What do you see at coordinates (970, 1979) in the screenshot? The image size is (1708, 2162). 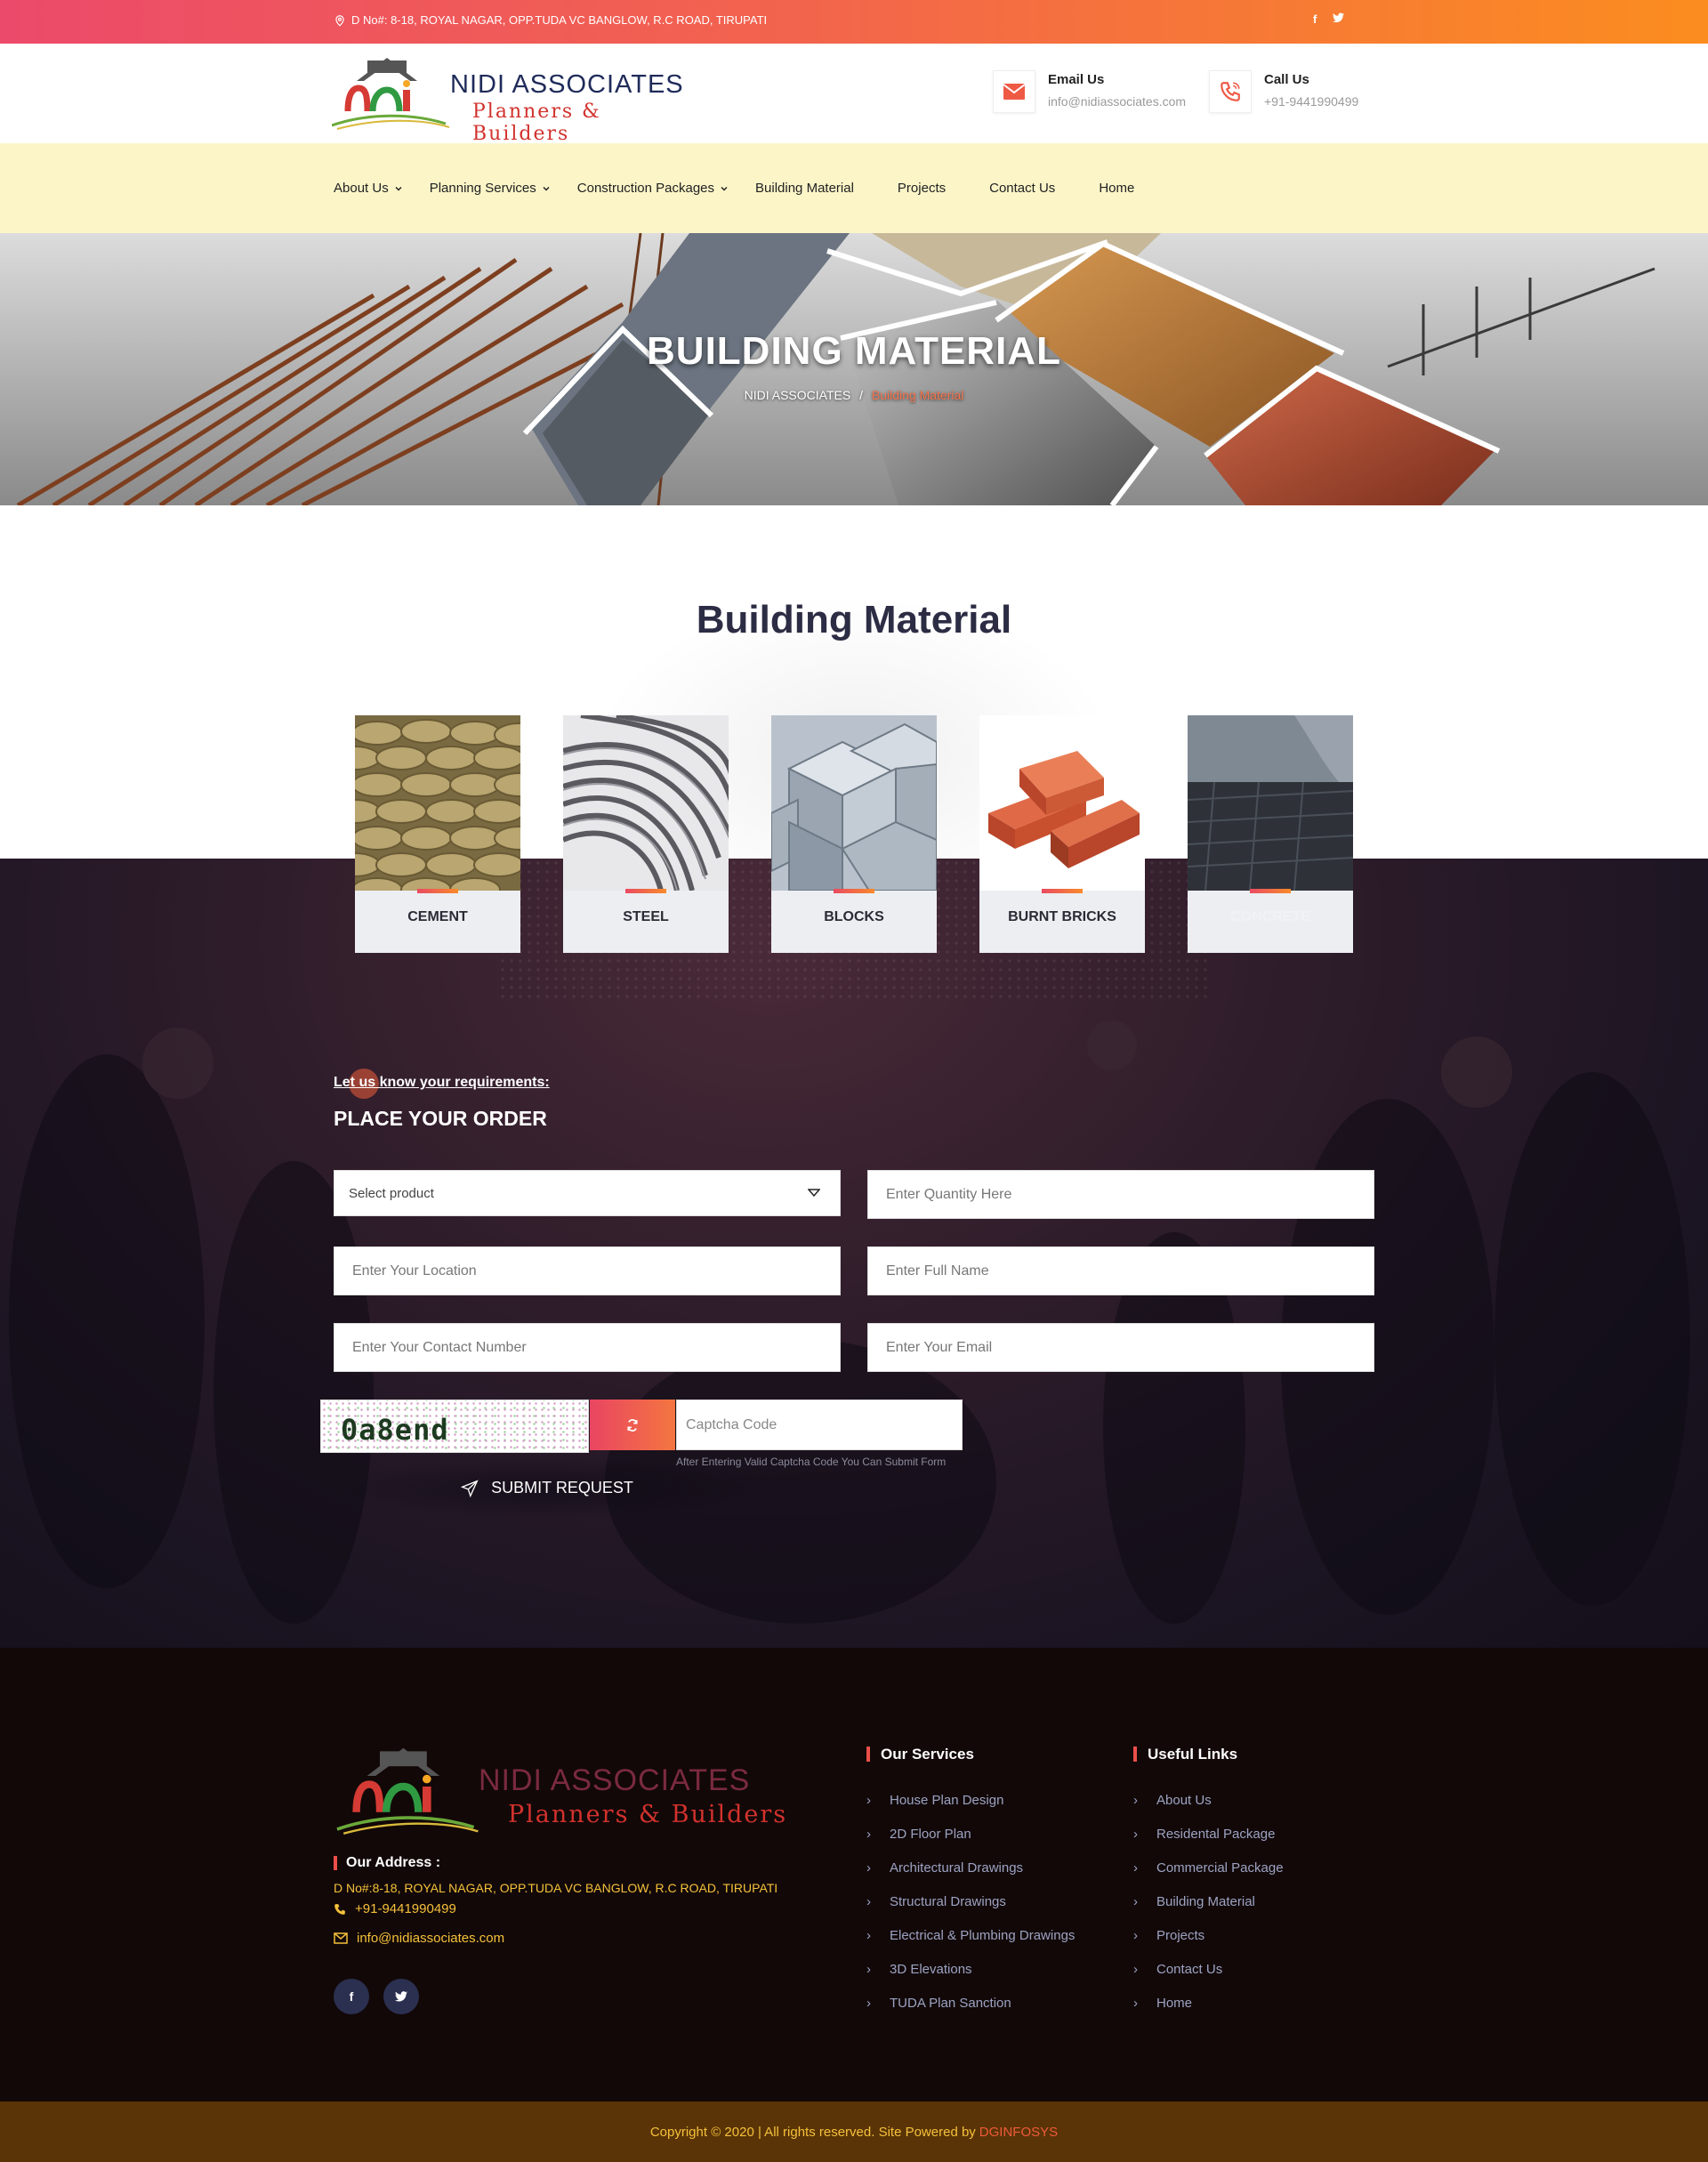 I see `service-link: › 3D Elevations` at bounding box center [970, 1979].